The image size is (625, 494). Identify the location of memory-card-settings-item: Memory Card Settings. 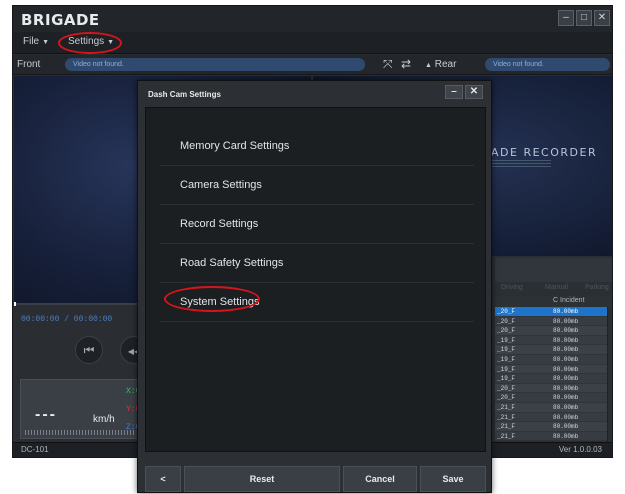
(317, 146).